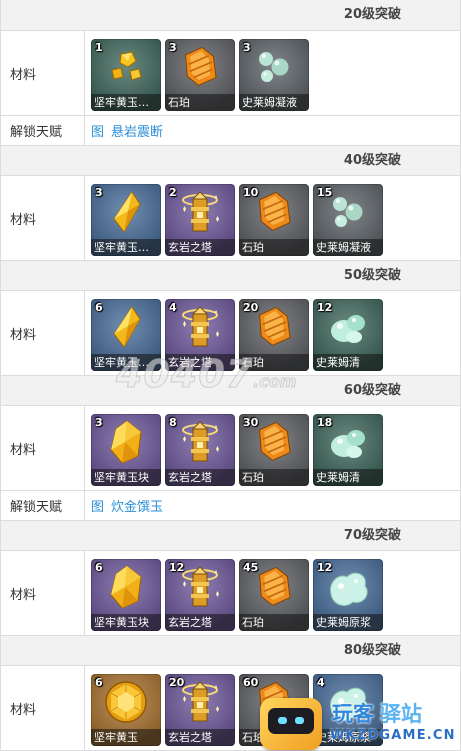 This screenshot has height=751, width=461. What do you see at coordinates (372, 535) in the screenshot?
I see `section-title: 70级突破` at bounding box center [372, 535].